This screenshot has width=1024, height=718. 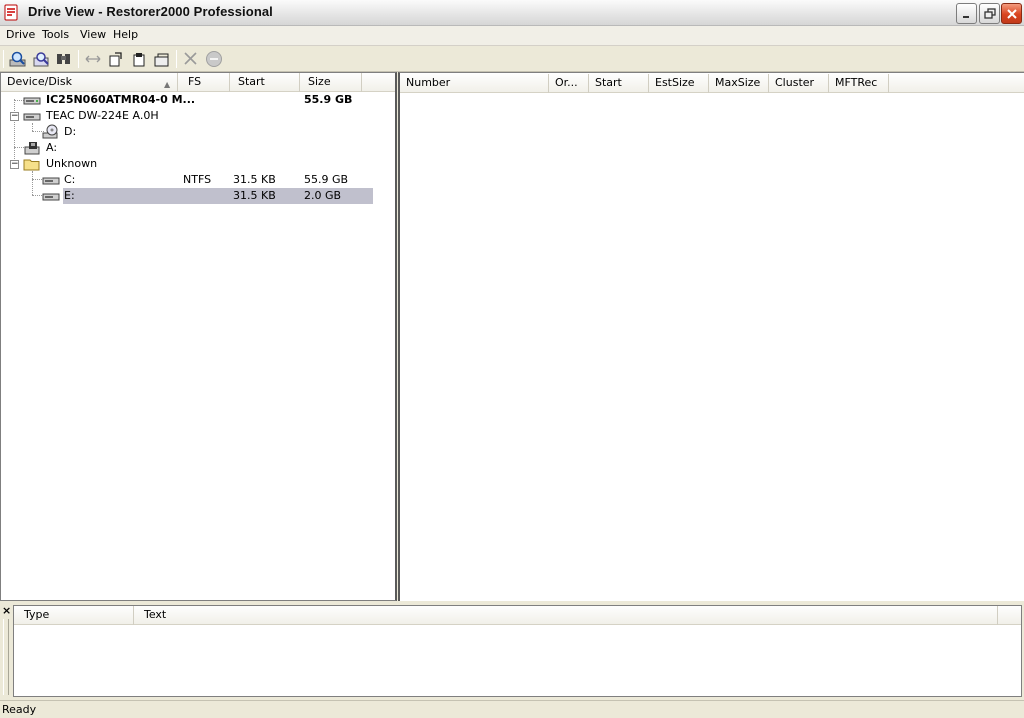 What do you see at coordinates (206, 82) in the screenshot?
I see `column-fs: FS` at bounding box center [206, 82].